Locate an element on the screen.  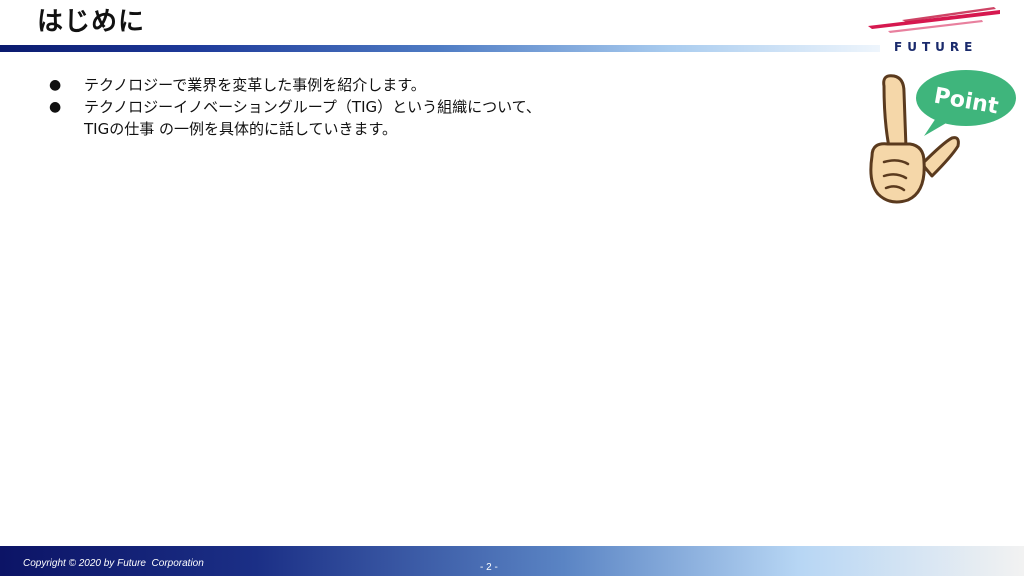
speech-bubble-icon: Point is located at coordinates (966, 103).